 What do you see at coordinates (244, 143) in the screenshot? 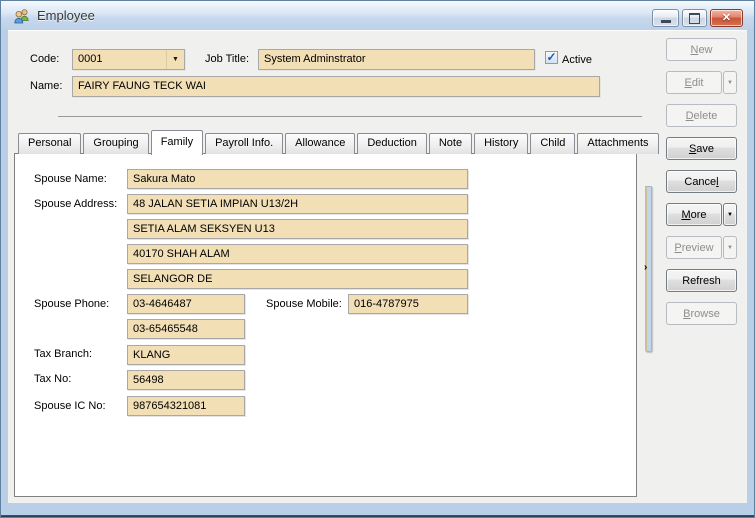
I see `tab-payroll-info: Payroll Info.` at bounding box center [244, 143].